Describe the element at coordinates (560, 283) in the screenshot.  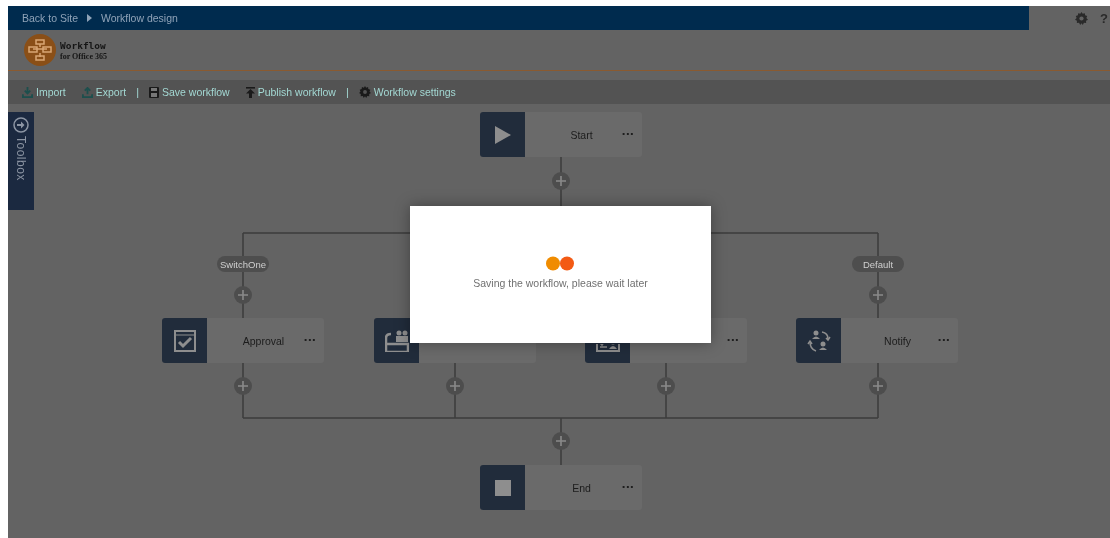
I see `saving-message: Saving the workflow, please wait later` at that location.